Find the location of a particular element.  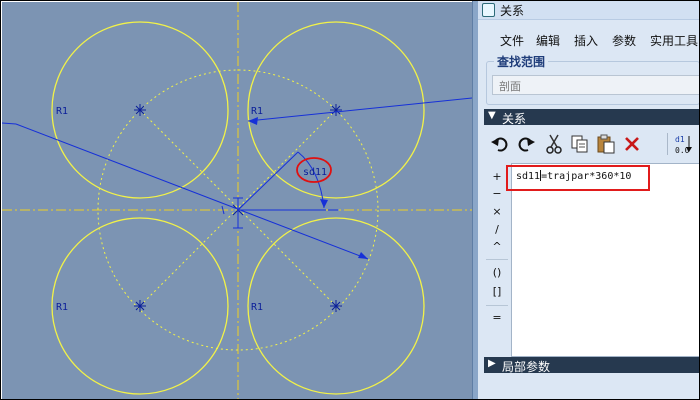

operator-power-button: ^ is located at coordinates (497, 246).